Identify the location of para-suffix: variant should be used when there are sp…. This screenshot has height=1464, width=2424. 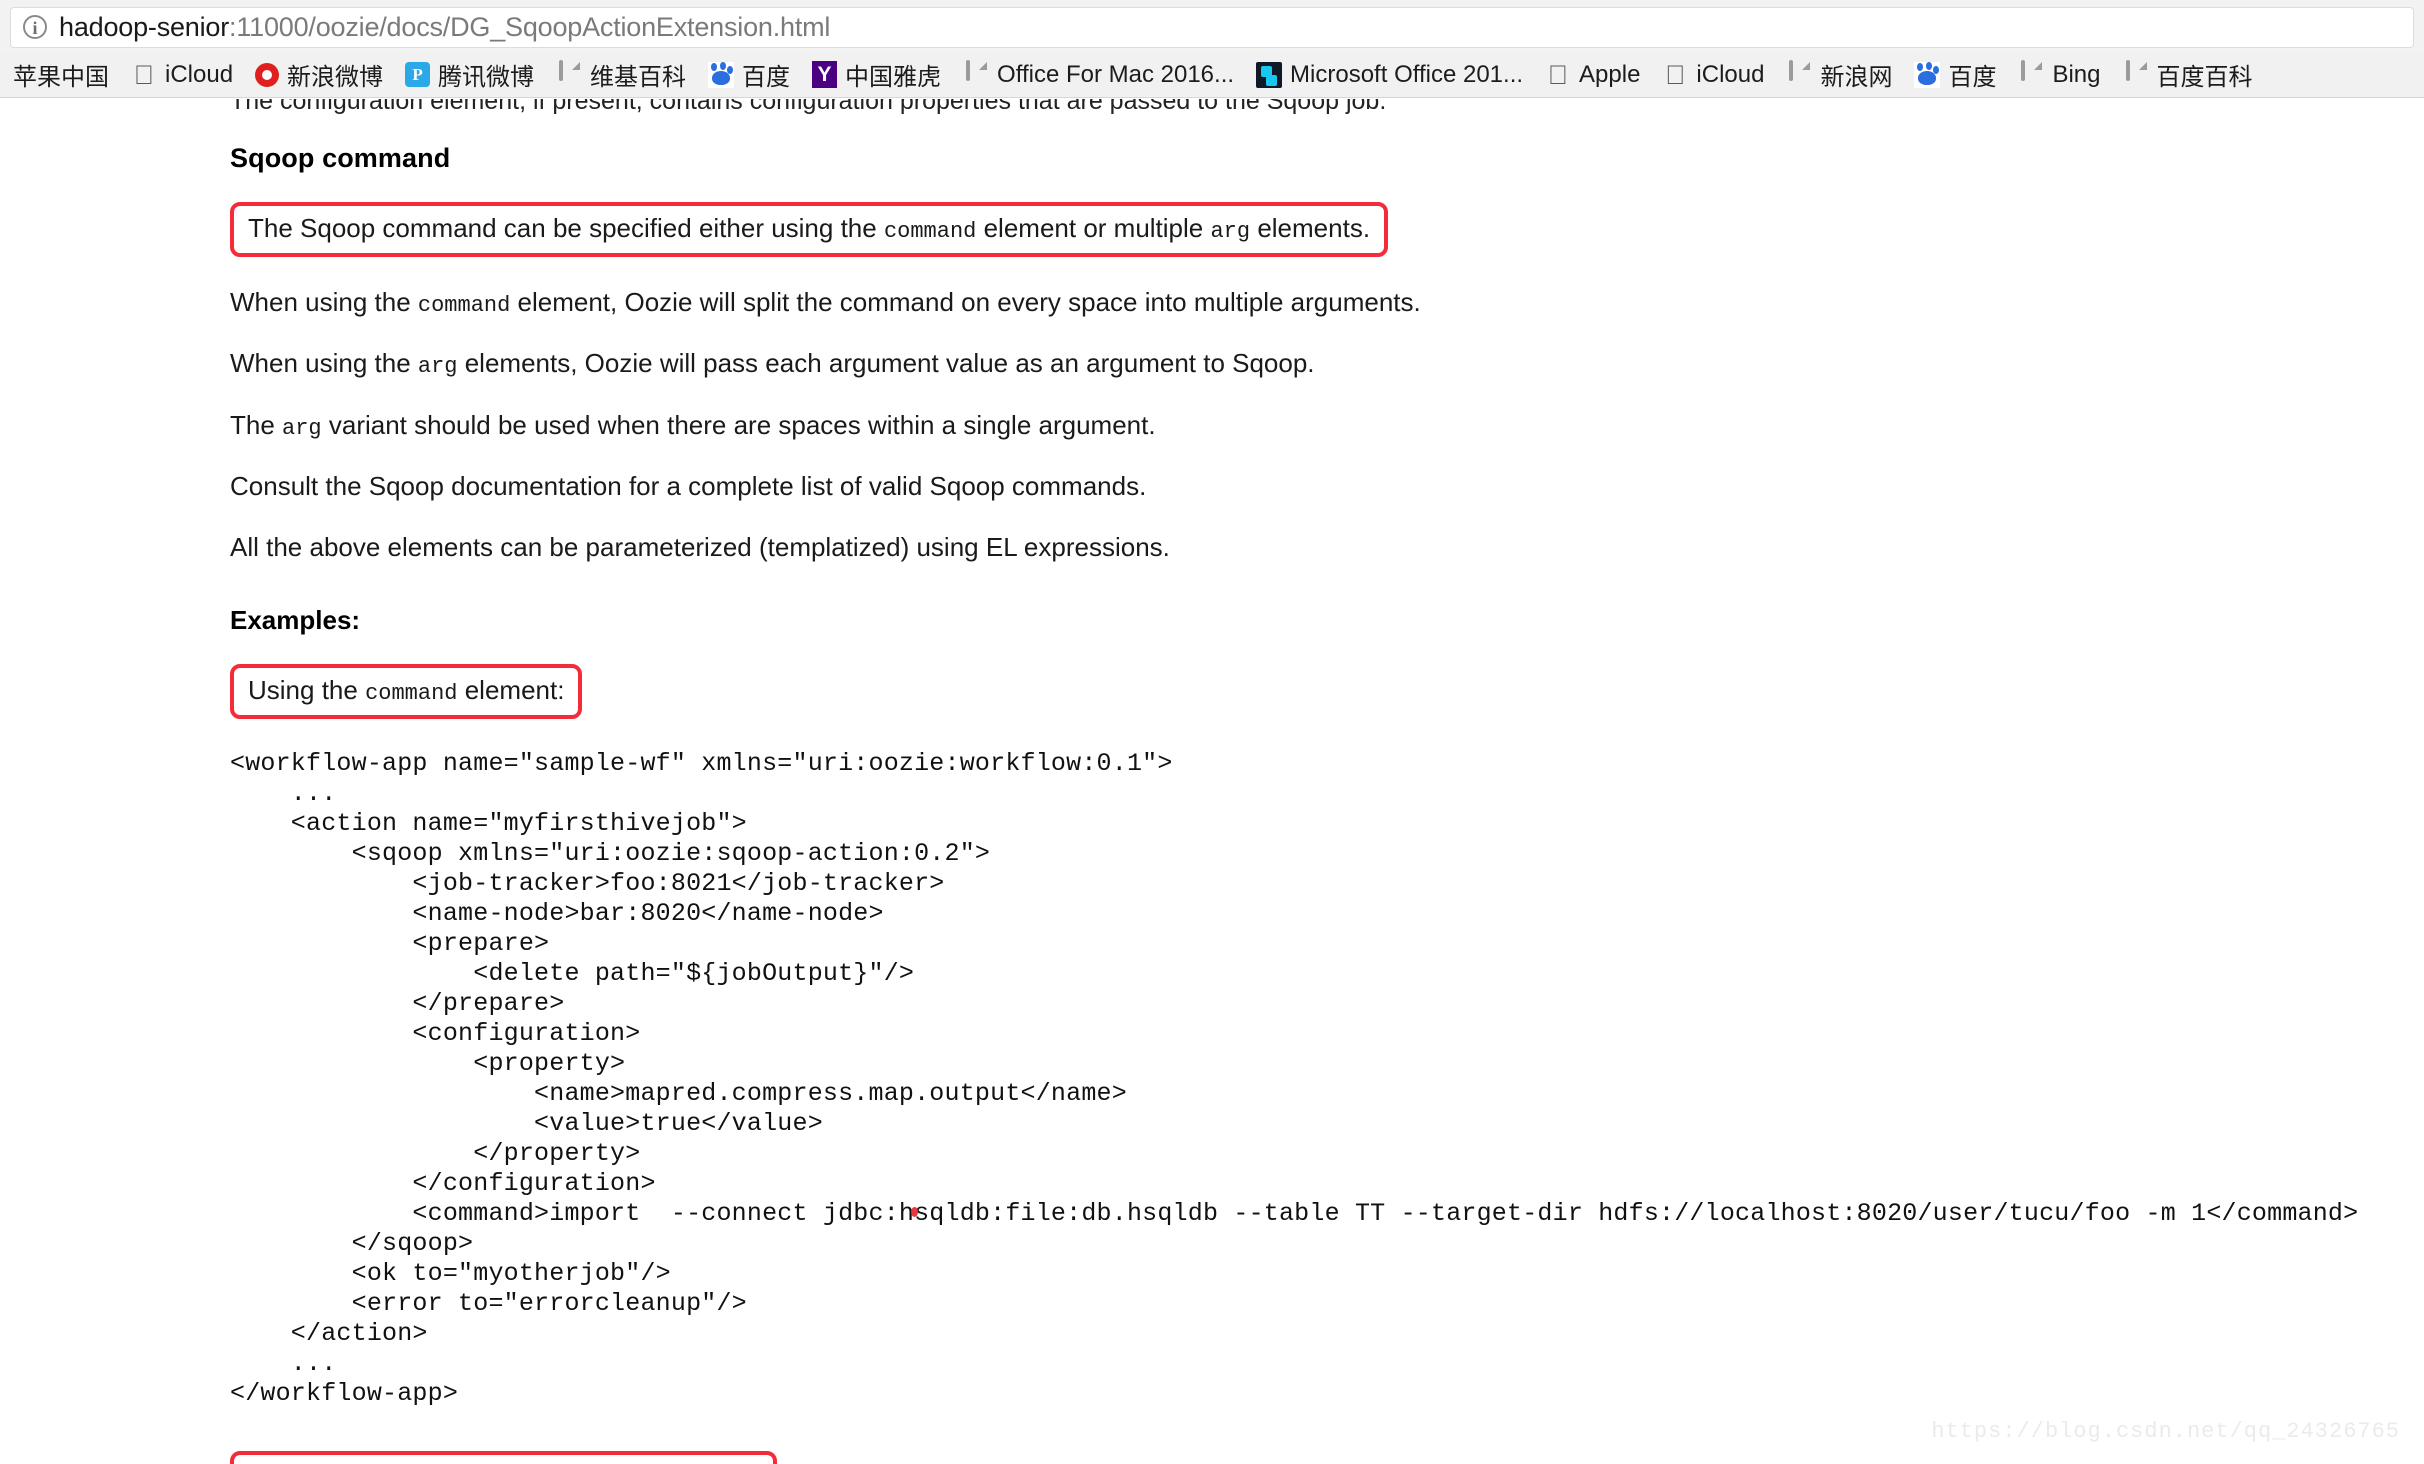
(738, 424).